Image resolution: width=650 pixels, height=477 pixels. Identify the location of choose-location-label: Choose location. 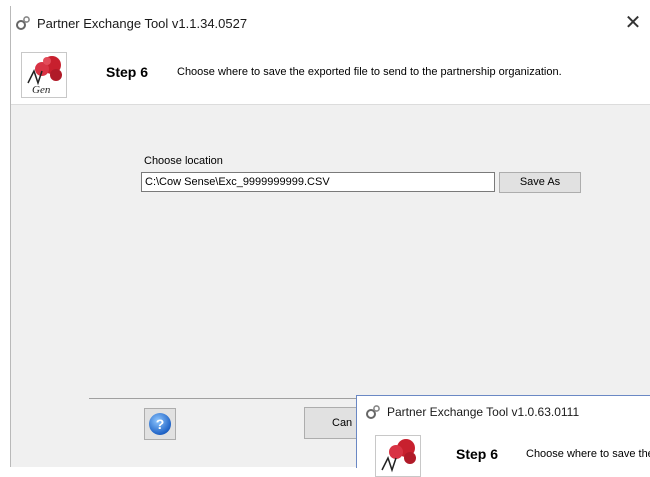
(183, 161).